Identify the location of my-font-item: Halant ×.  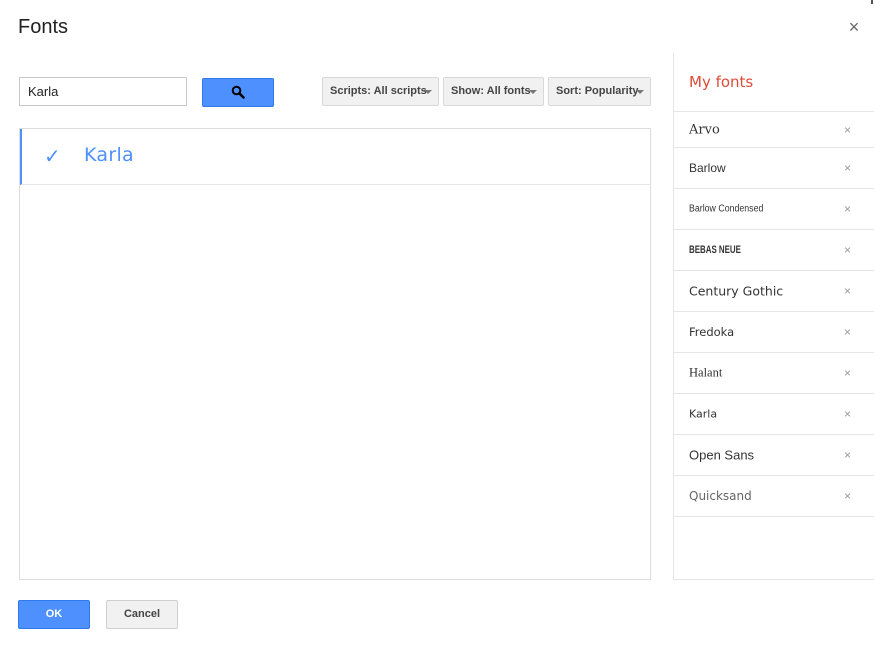
(774, 373).